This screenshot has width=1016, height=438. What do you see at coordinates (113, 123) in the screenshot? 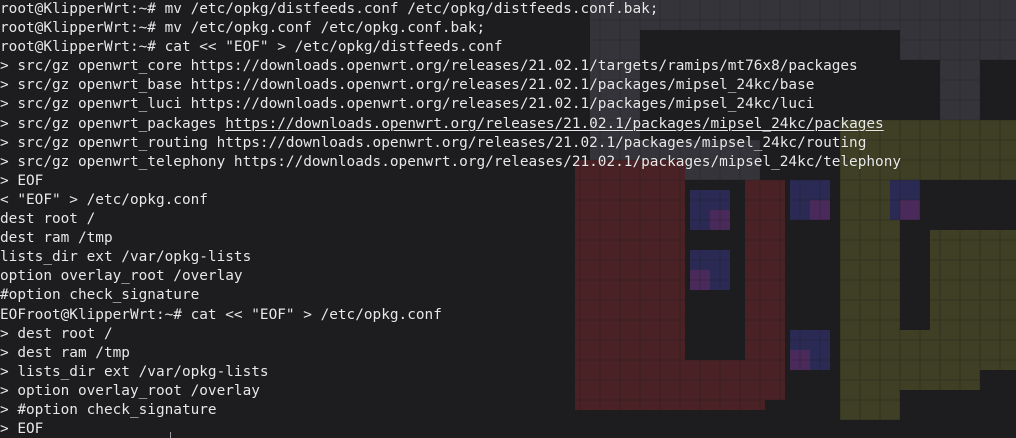
I see `terminal-line-prefix: > src/gz openwrt_packages` at bounding box center [113, 123].